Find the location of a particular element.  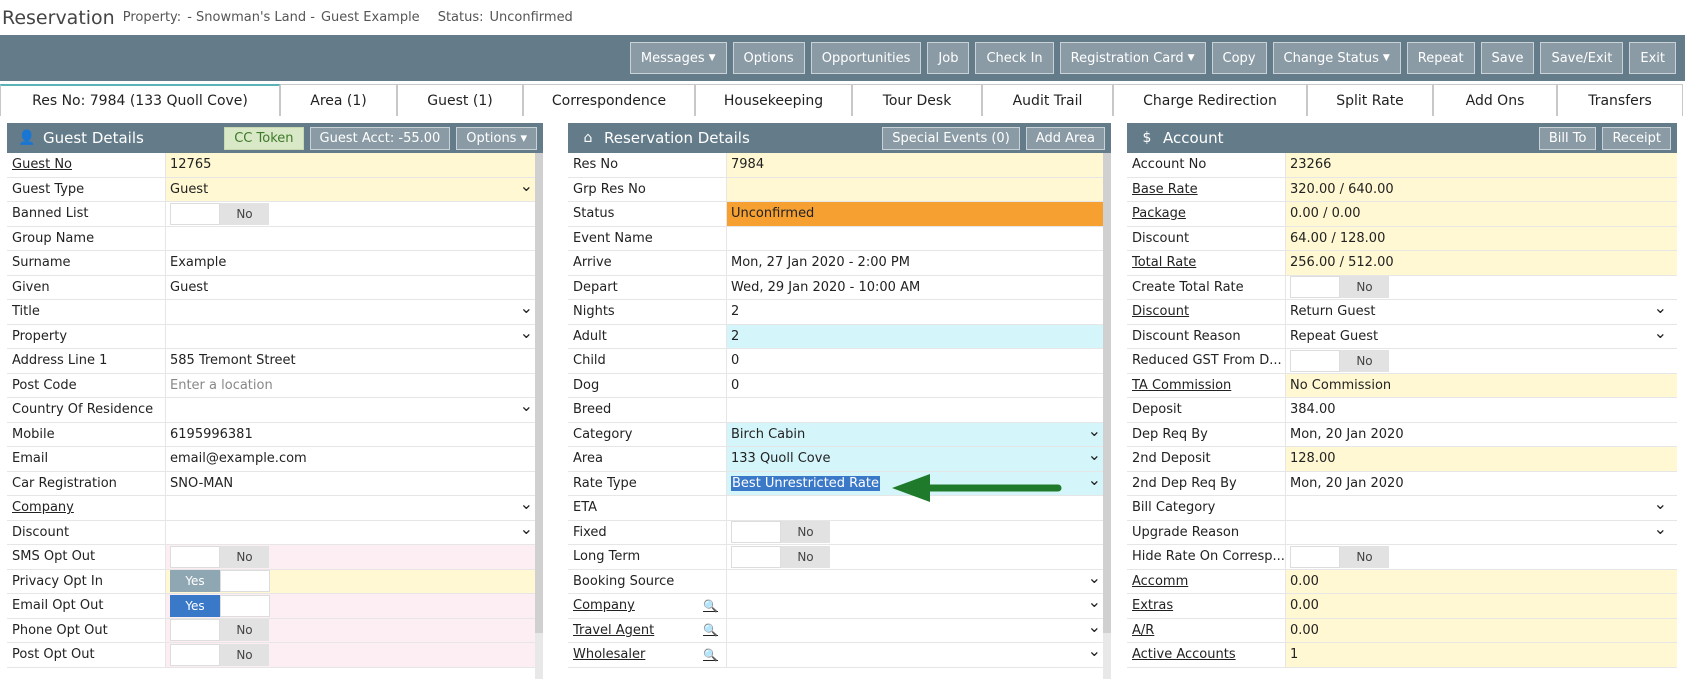

field-value-given: Guest is located at coordinates (354, 288).